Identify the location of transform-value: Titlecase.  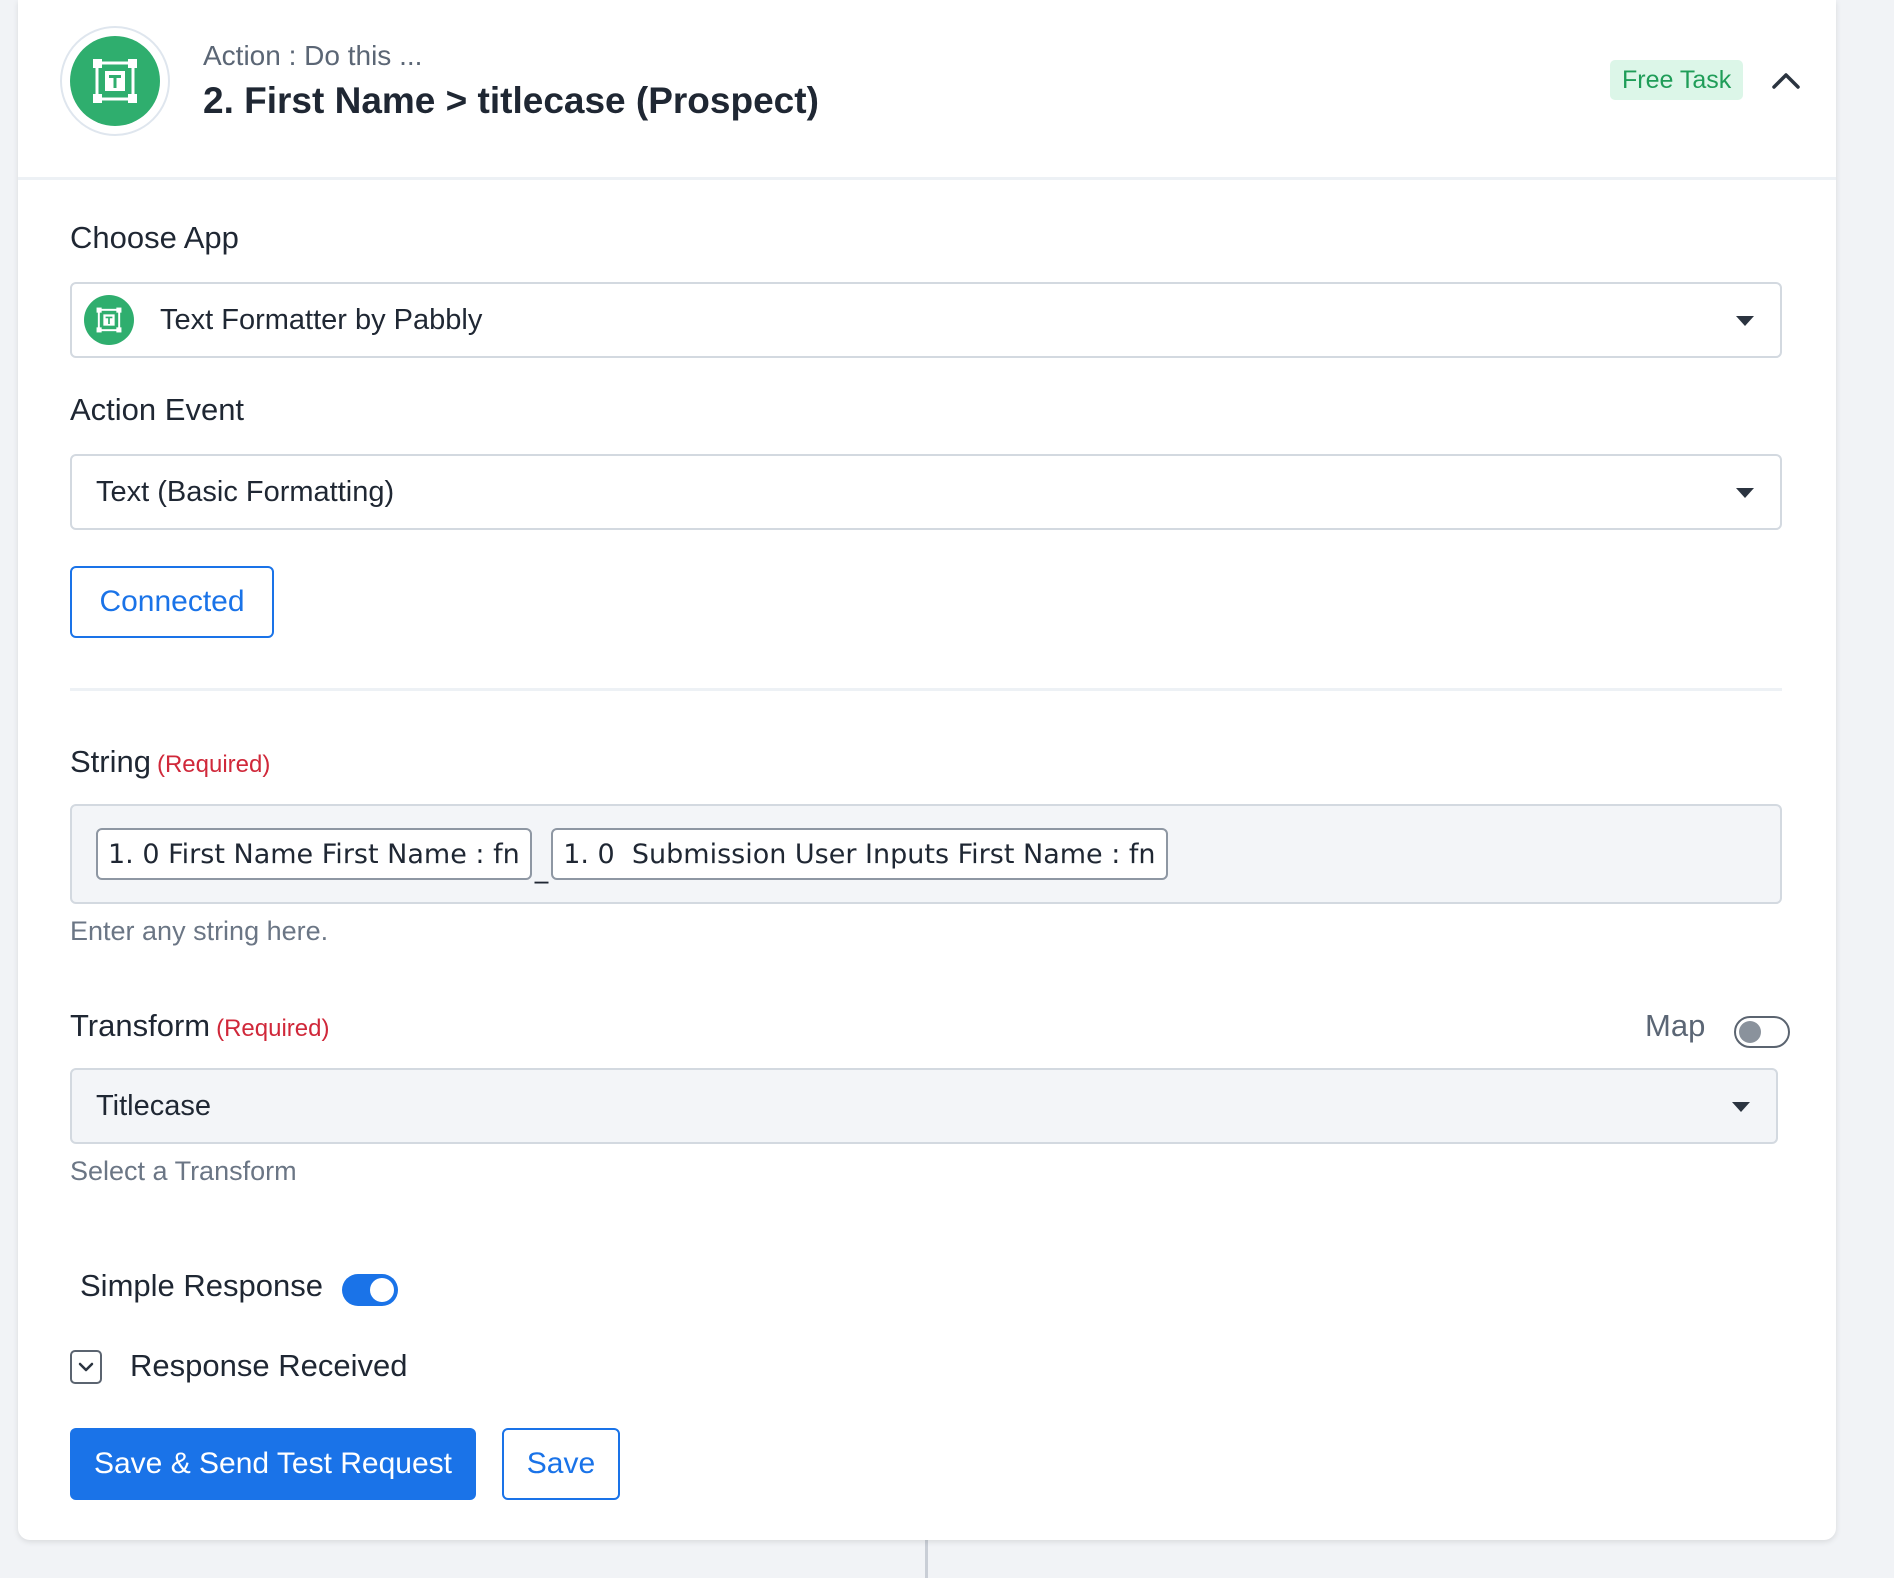
(153, 1105).